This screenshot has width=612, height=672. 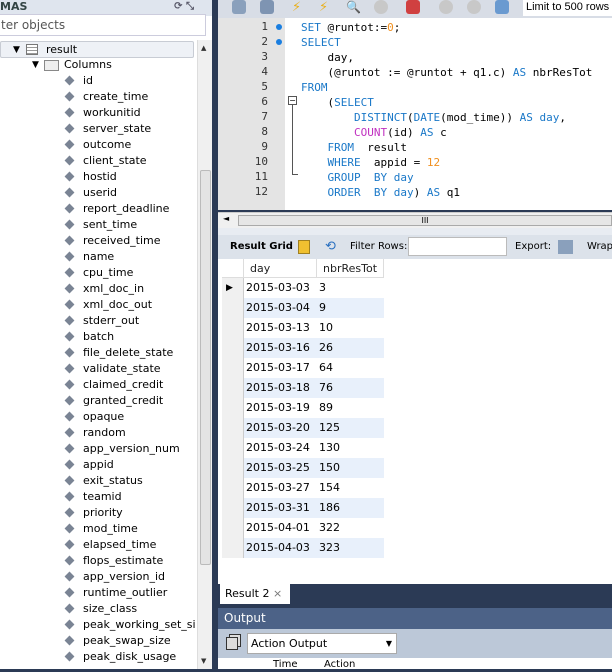 What do you see at coordinates (415, 220) in the screenshot?
I see `editor-horizontal-scrollbar: ◄ III` at bounding box center [415, 220].